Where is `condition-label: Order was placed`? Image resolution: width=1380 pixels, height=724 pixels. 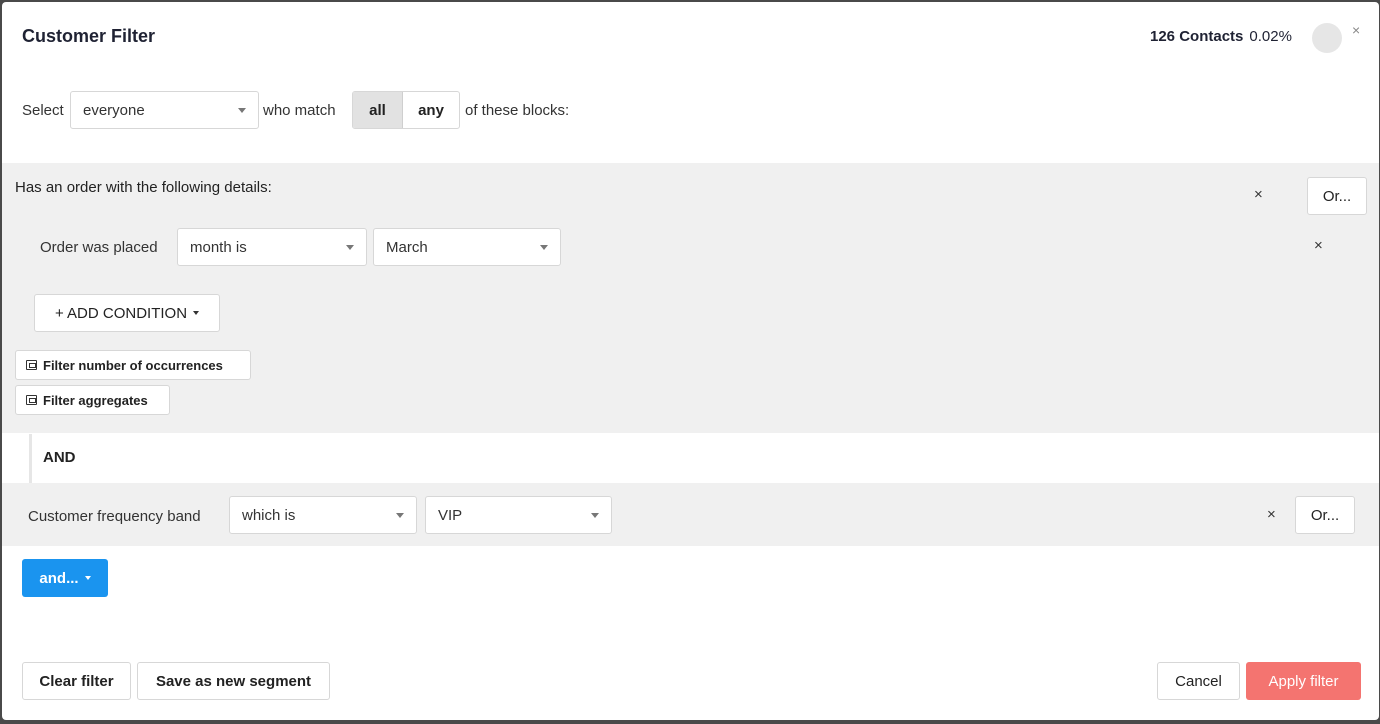
condition-label: Order was placed is located at coordinates (99, 247).